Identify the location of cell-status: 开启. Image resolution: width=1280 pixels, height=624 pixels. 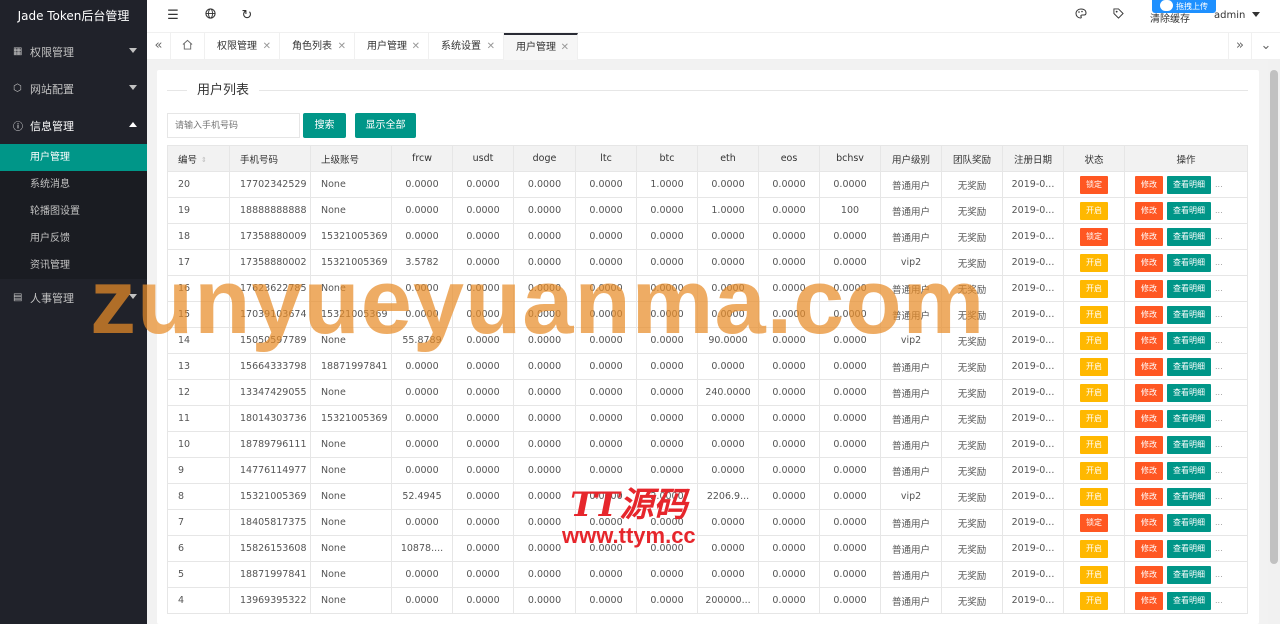
(1094, 496).